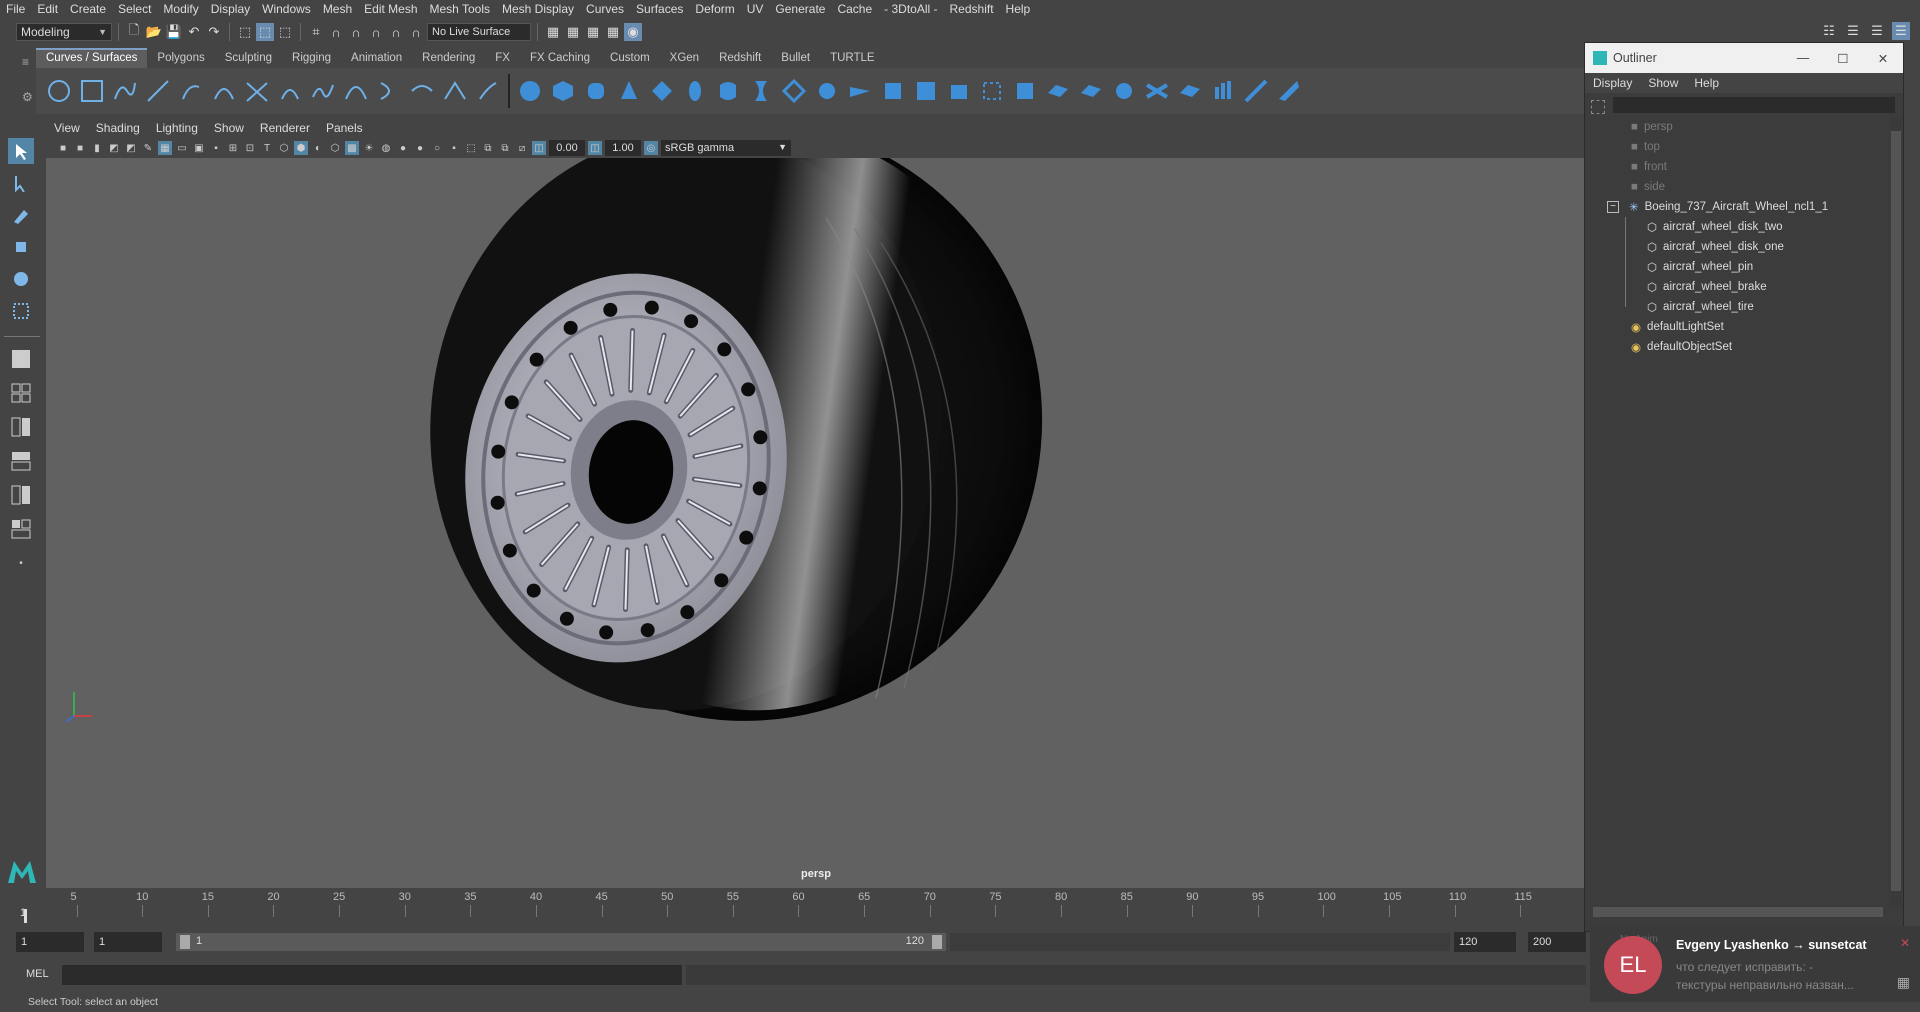  Describe the element at coordinates (1157, 91) in the screenshot. I see `insert-isoparm-icon` at that location.